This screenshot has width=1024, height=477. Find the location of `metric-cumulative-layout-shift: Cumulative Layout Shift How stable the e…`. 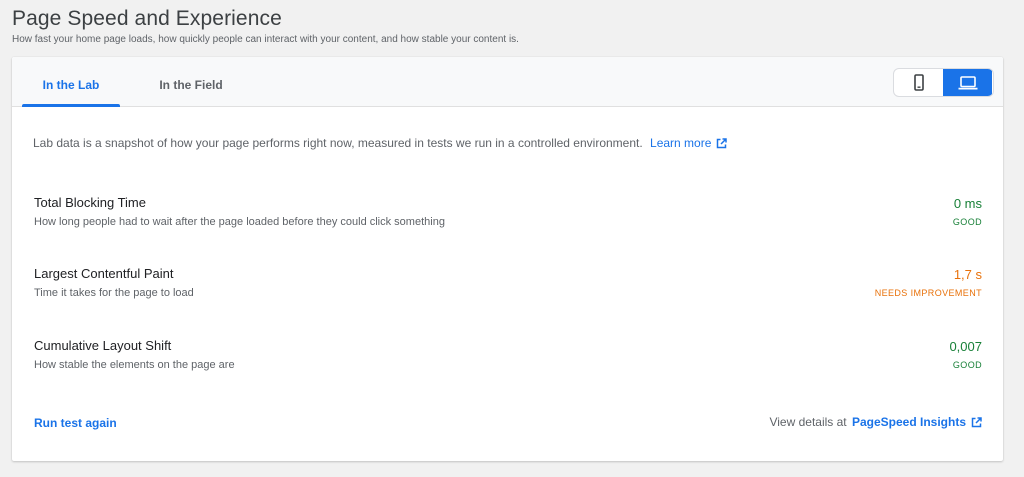

metric-cumulative-layout-shift: Cumulative Layout Shift How stable the e… is located at coordinates (508, 358).